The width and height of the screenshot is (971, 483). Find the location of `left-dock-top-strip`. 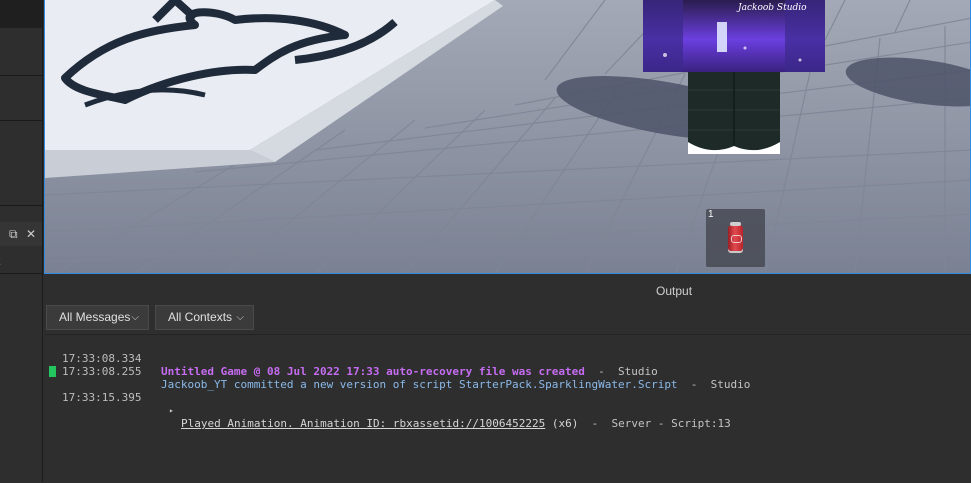

left-dock-top-strip is located at coordinates (21, 14).